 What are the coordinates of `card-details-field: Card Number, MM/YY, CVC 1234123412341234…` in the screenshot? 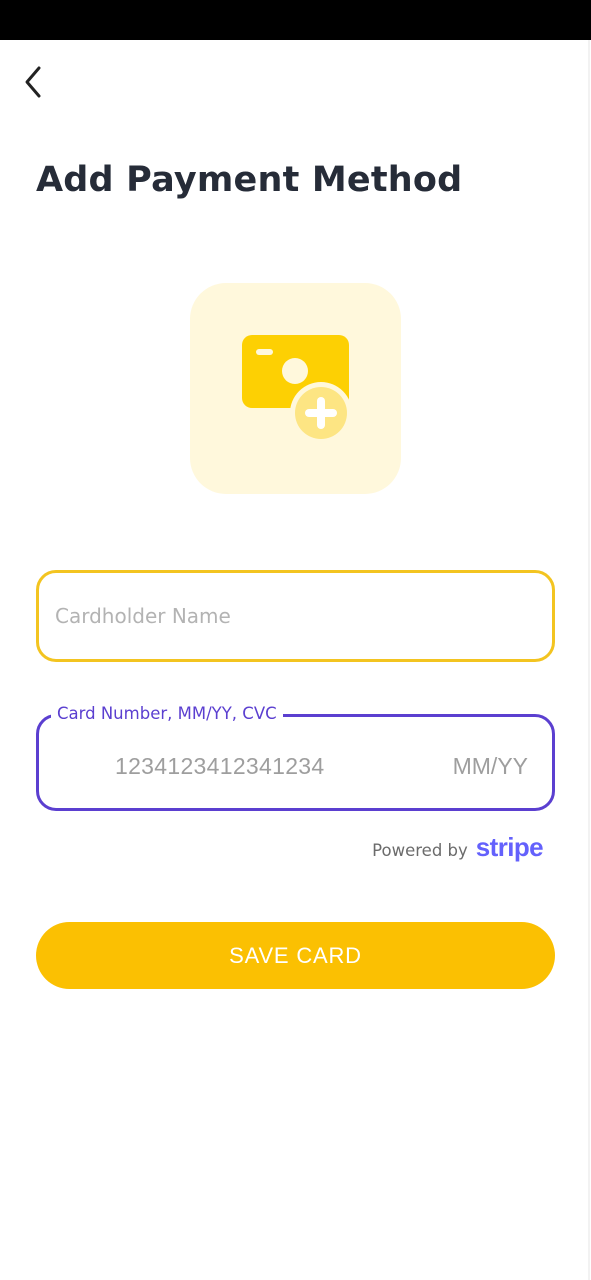 It's located at (295, 757).